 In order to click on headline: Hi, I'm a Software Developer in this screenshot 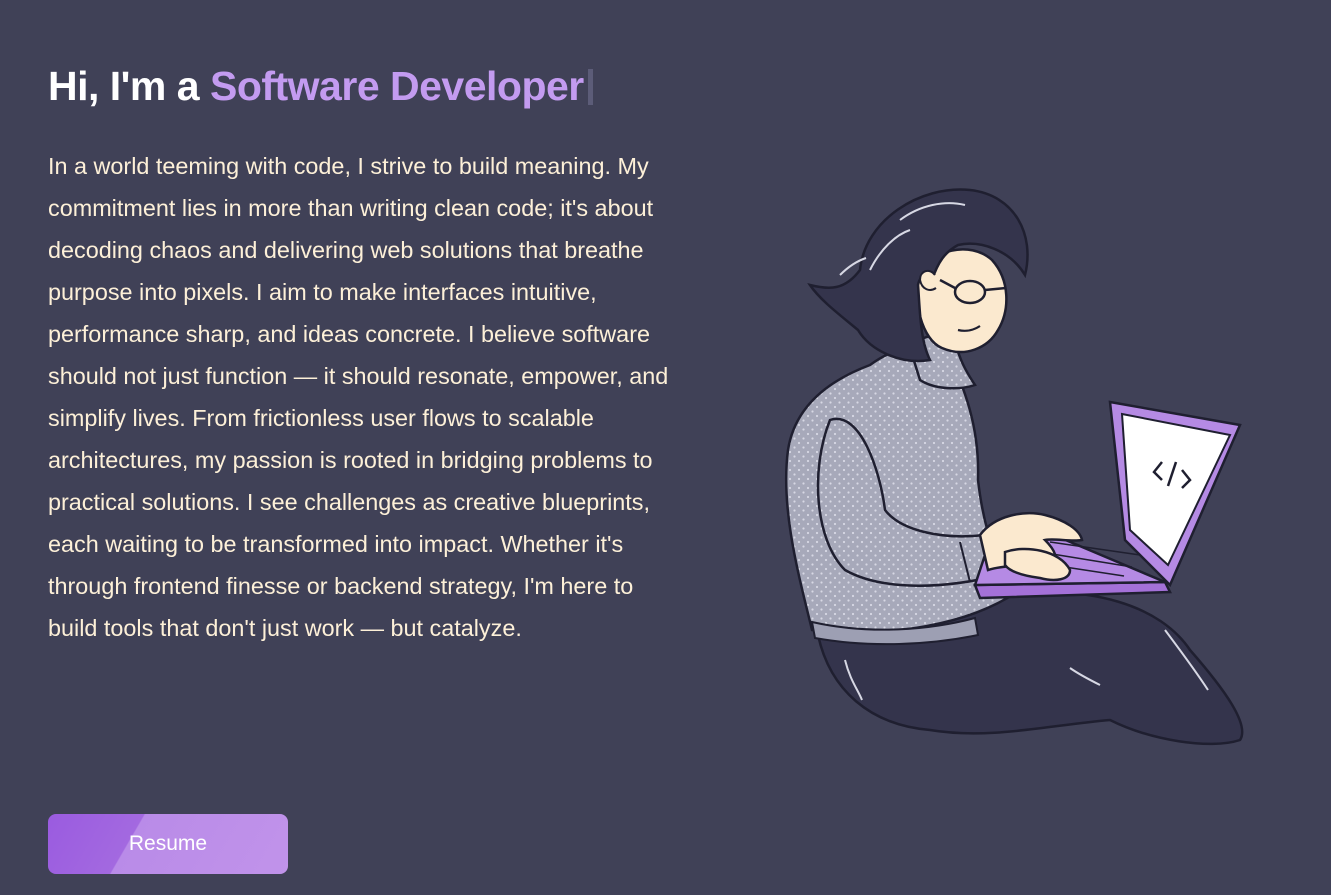, I will do `click(368, 86)`.